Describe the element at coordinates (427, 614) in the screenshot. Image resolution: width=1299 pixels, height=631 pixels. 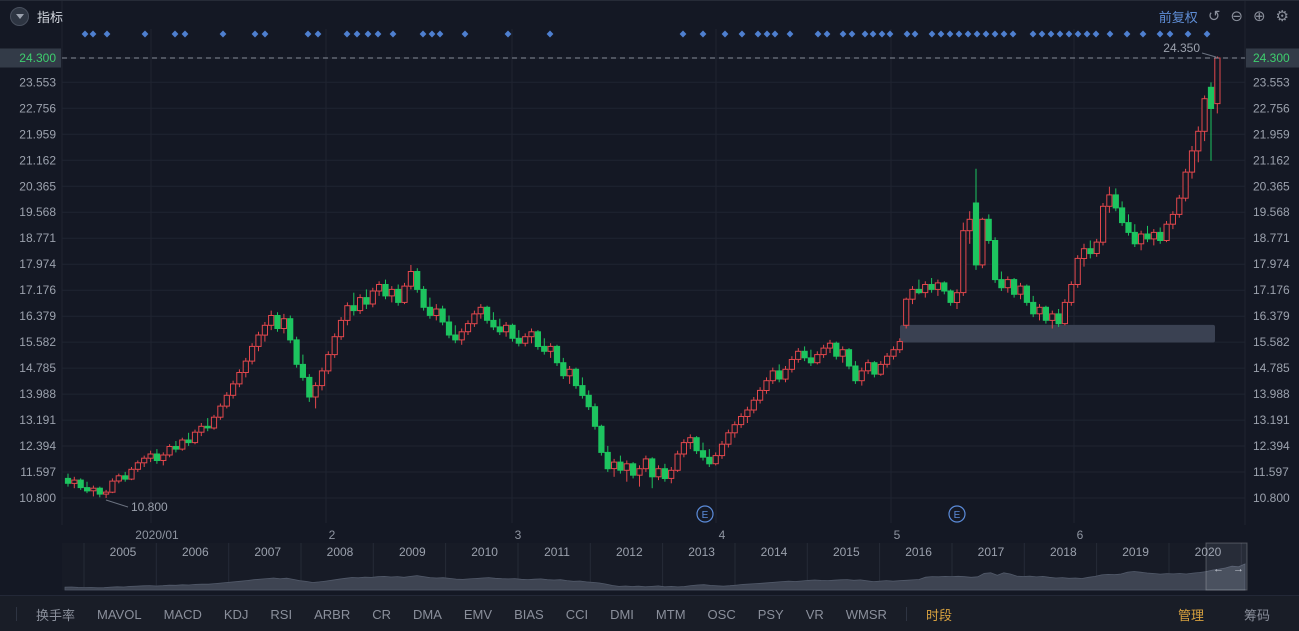
I see `indicator-tab-dma: DMA` at that location.